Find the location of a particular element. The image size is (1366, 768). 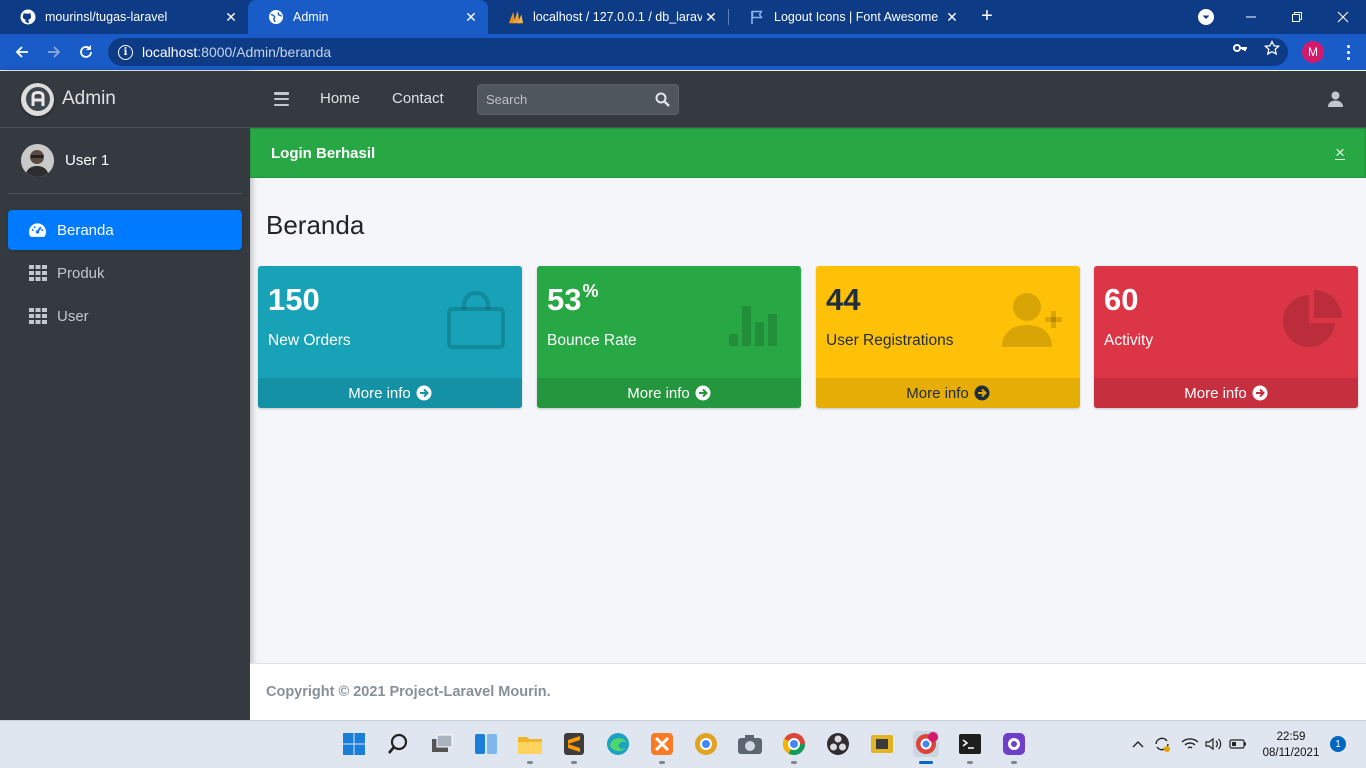

adminlte-logo-icon is located at coordinates (37, 99).